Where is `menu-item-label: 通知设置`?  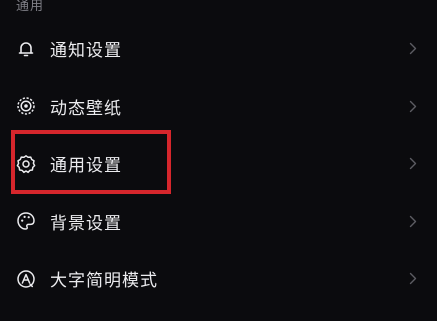
menu-item-label: 通知设置 is located at coordinates (86, 51).